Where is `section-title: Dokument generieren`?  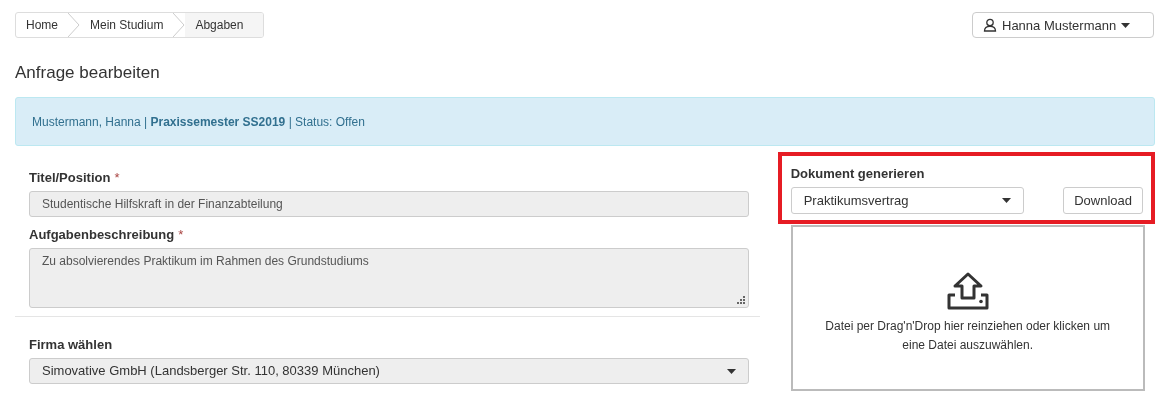
section-title: Dokument generieren is located at coordinates (858, 173).